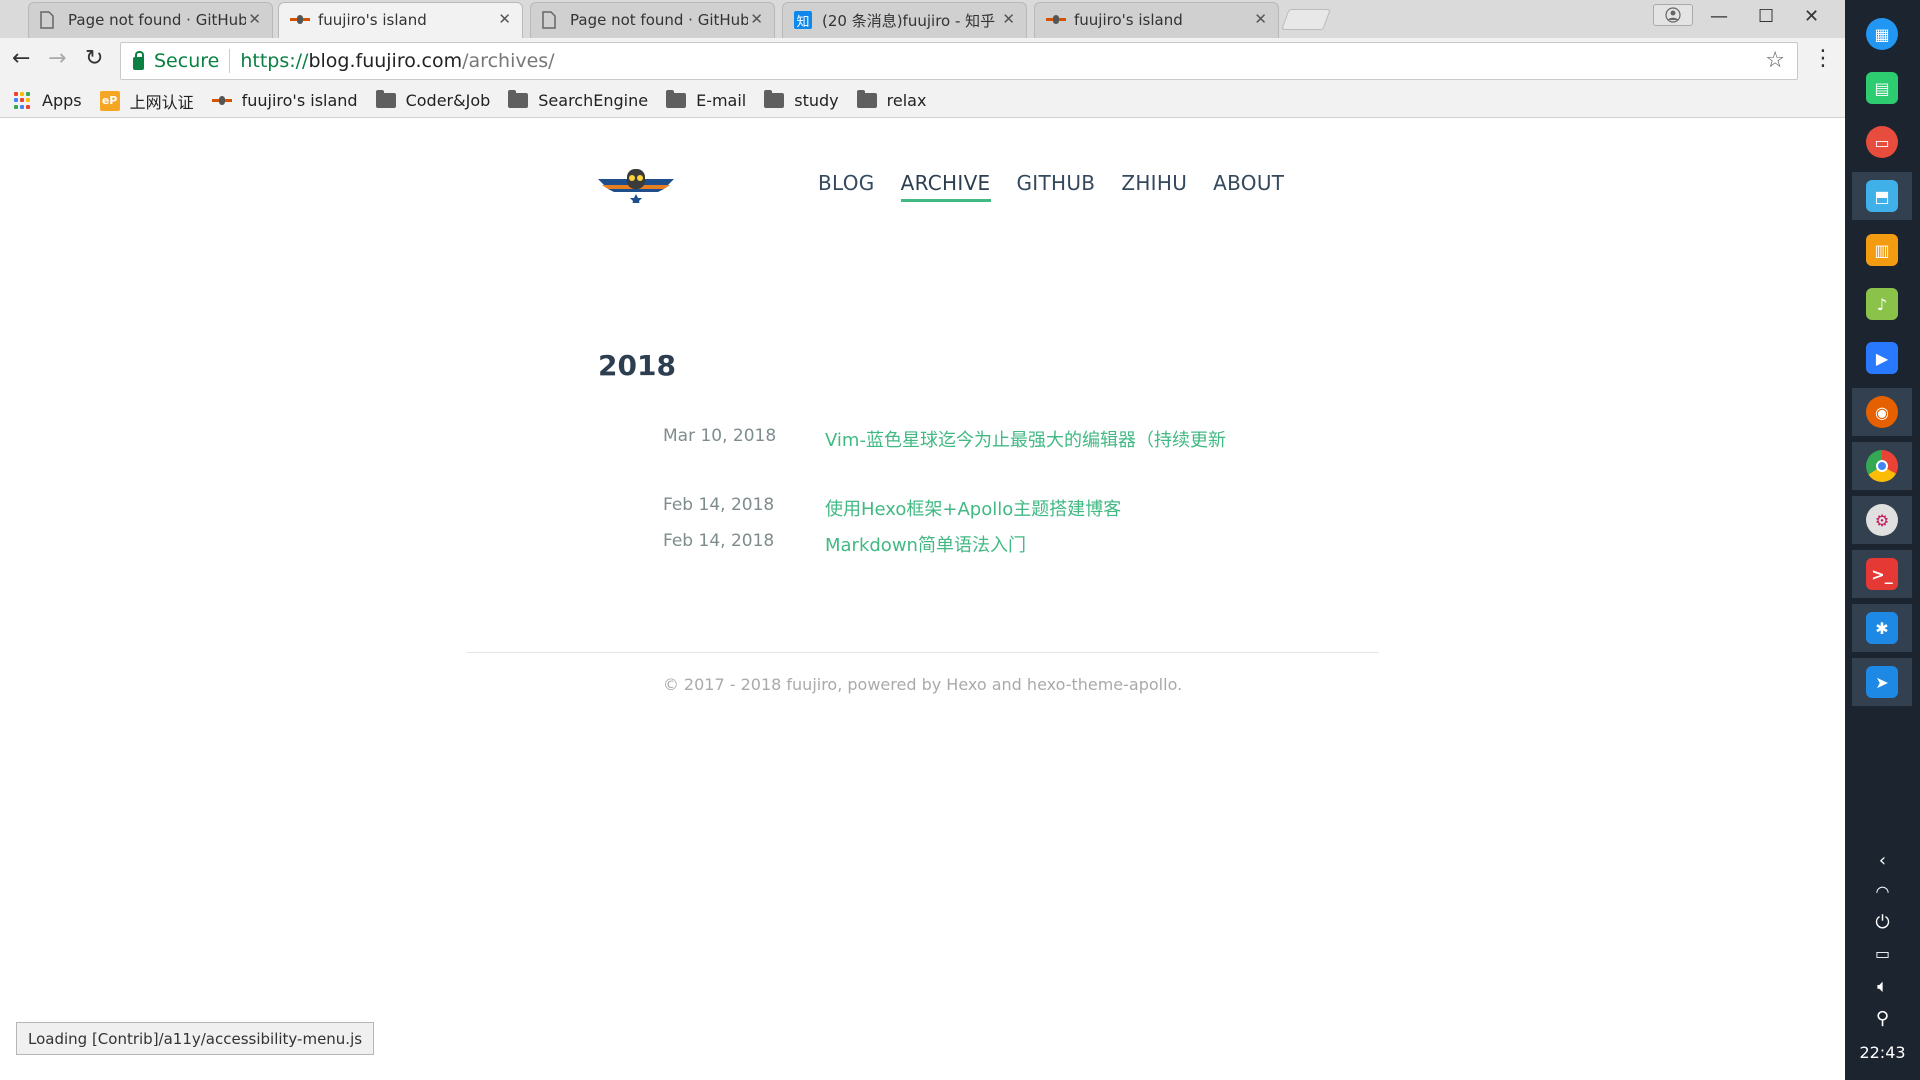  Describe the element at coordinates (94, 58) in the screenshot. I see `reload-button: ↻` at that location.